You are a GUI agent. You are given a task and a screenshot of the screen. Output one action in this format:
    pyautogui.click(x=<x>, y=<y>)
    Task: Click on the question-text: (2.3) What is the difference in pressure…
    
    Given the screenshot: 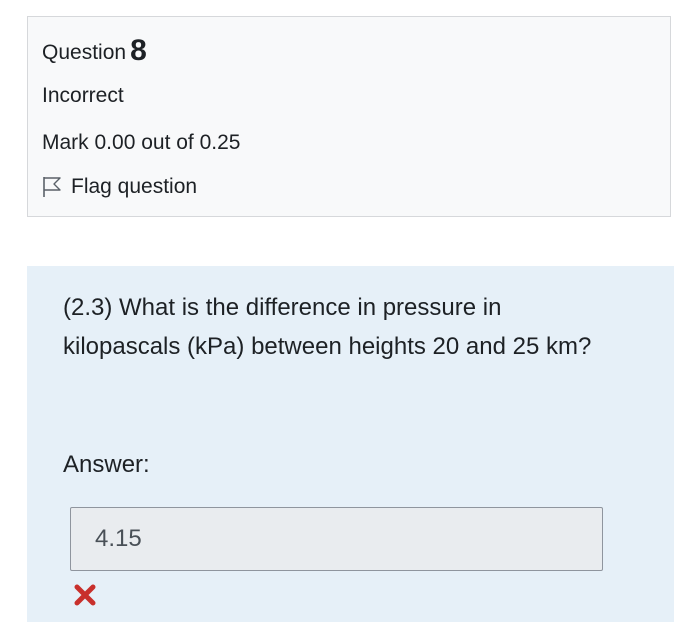 What is the action you would take?
    pyautogui.click(x=327, y=327)
    